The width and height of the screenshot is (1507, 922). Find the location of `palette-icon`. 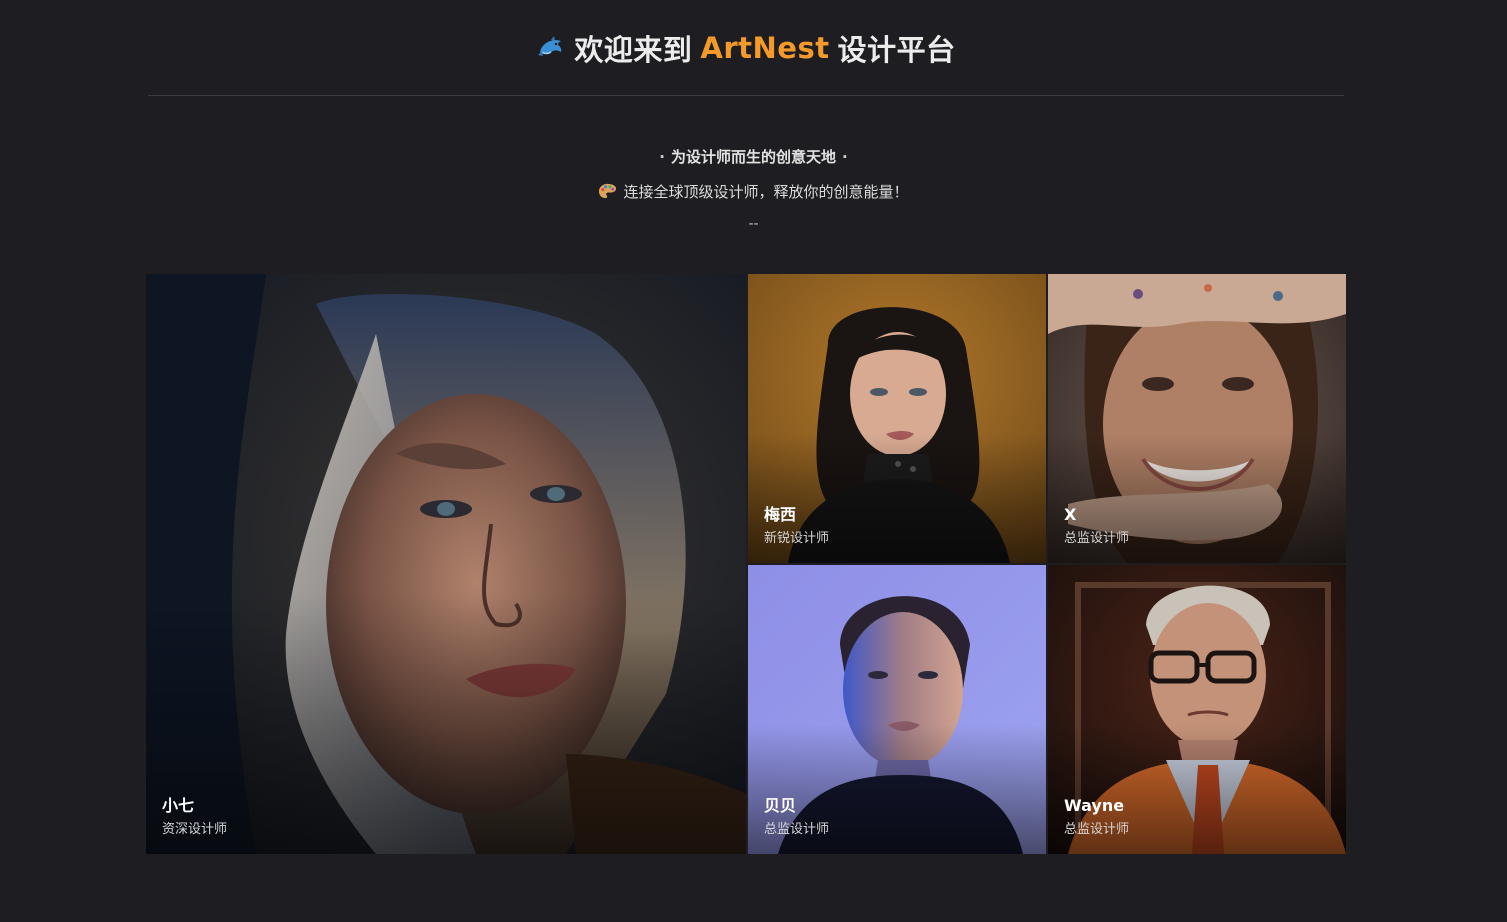

palette-icon is located at coordinates (607, 191).